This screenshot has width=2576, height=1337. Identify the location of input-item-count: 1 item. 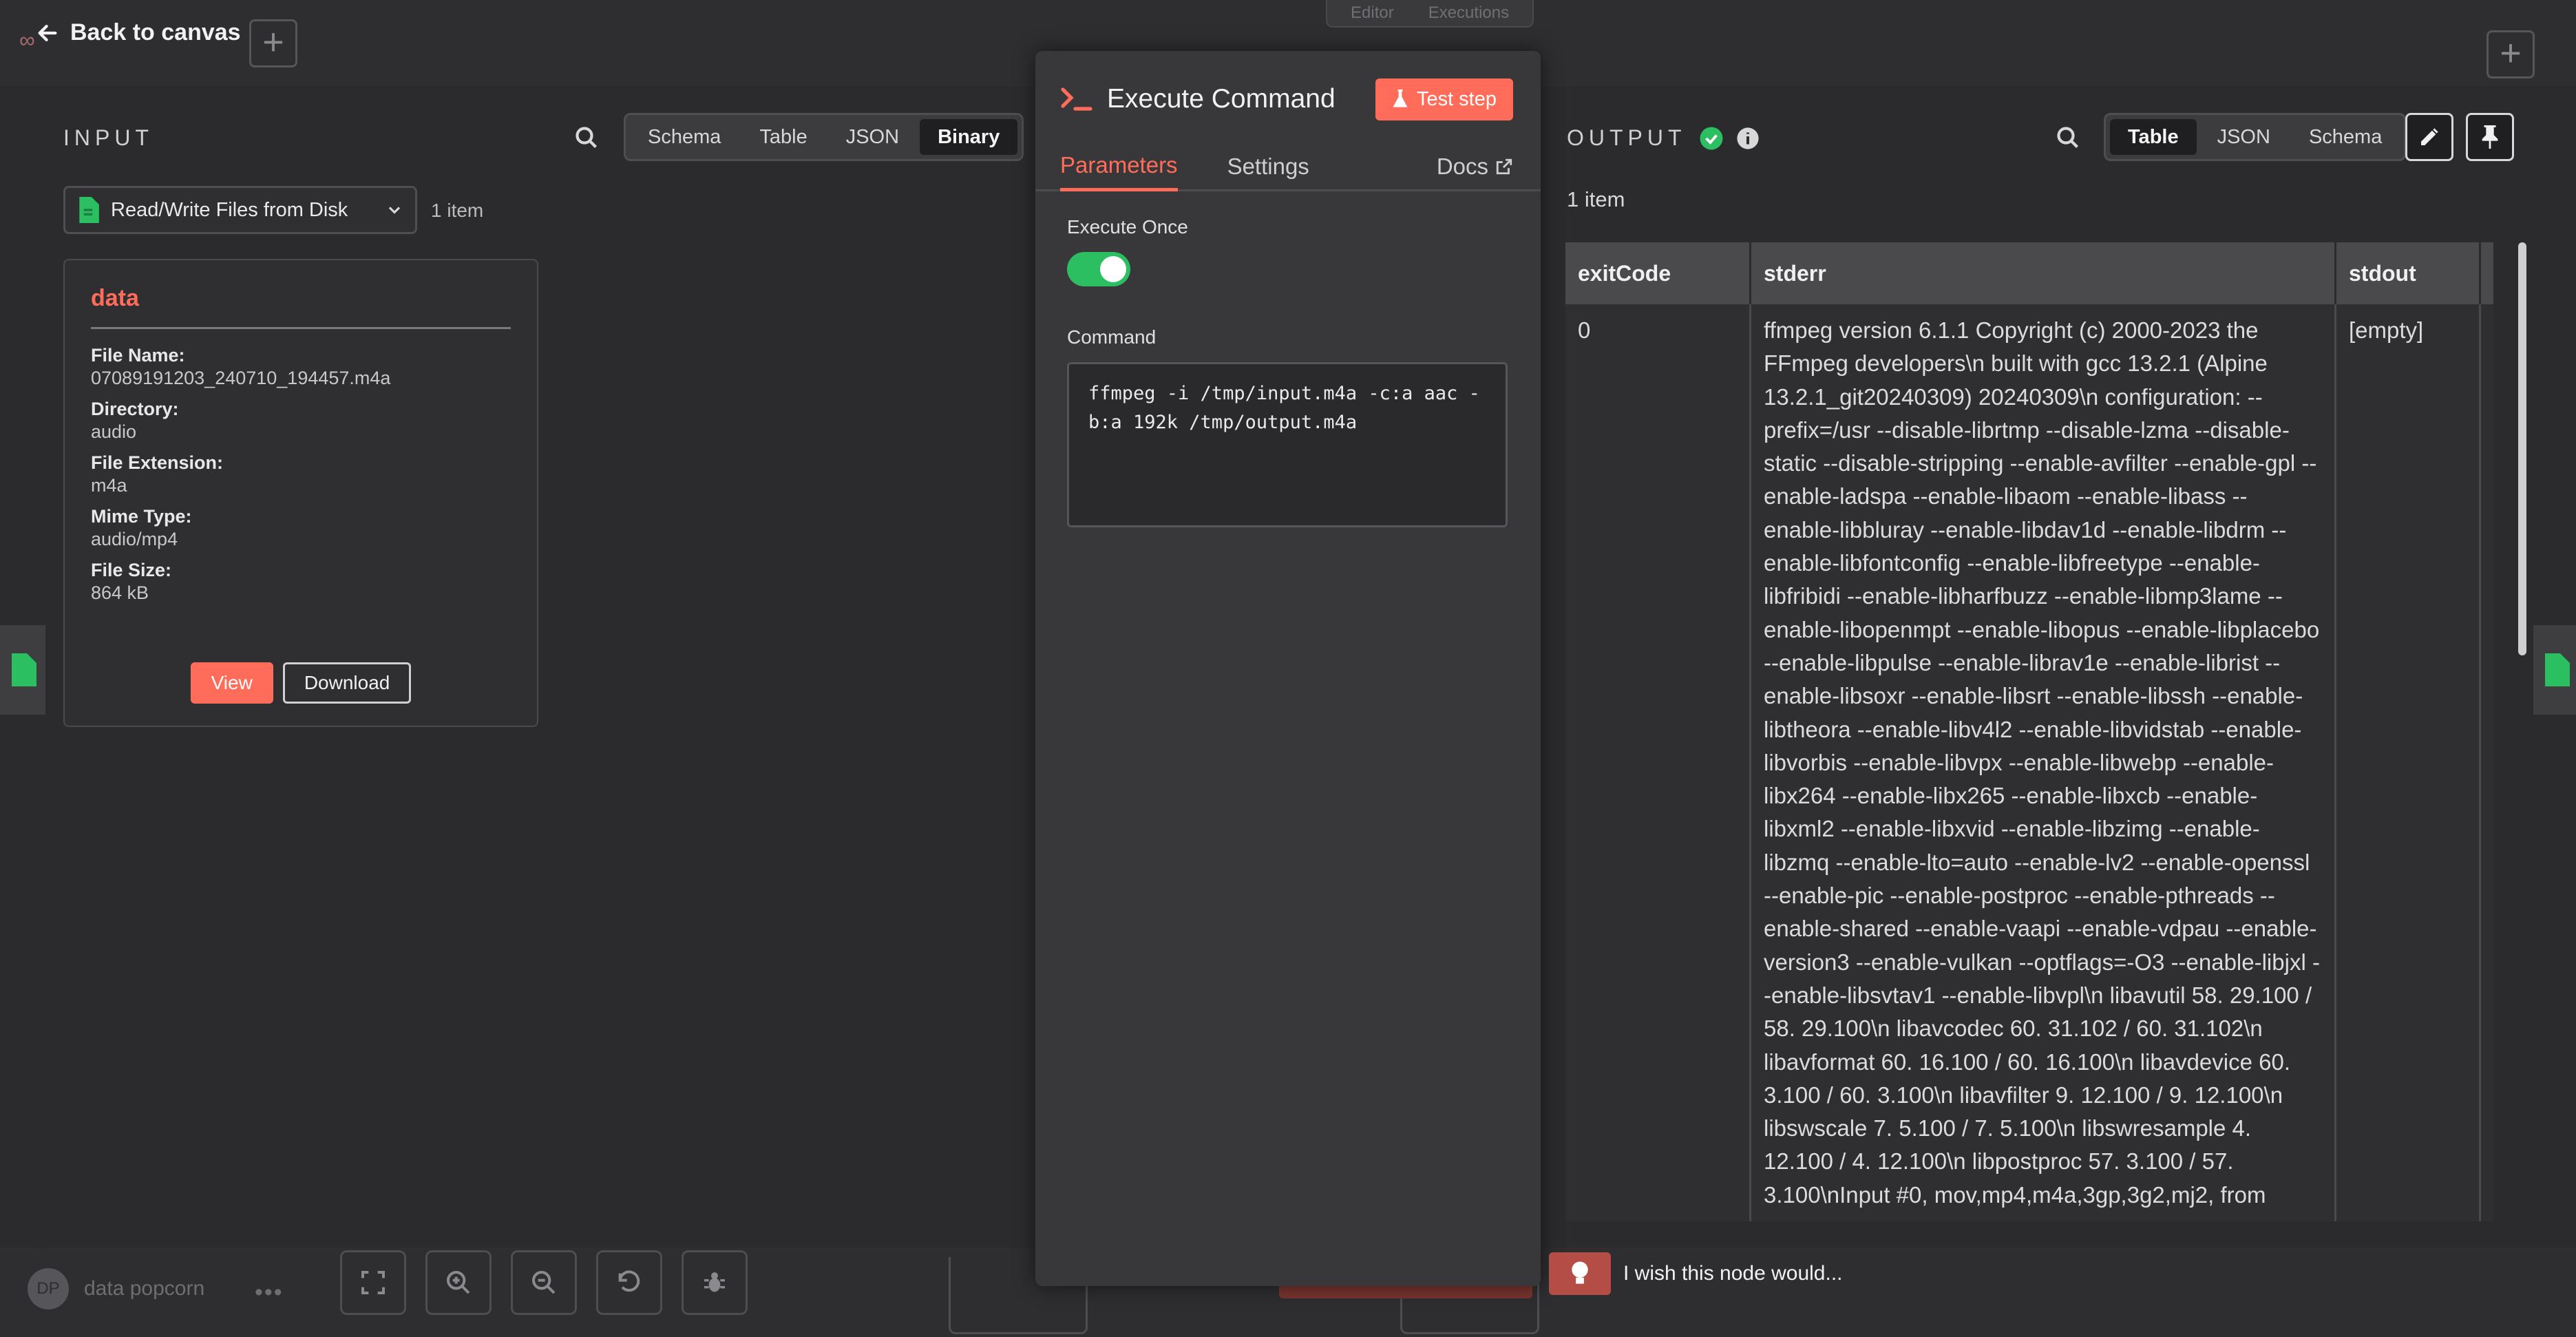
(458, 210).